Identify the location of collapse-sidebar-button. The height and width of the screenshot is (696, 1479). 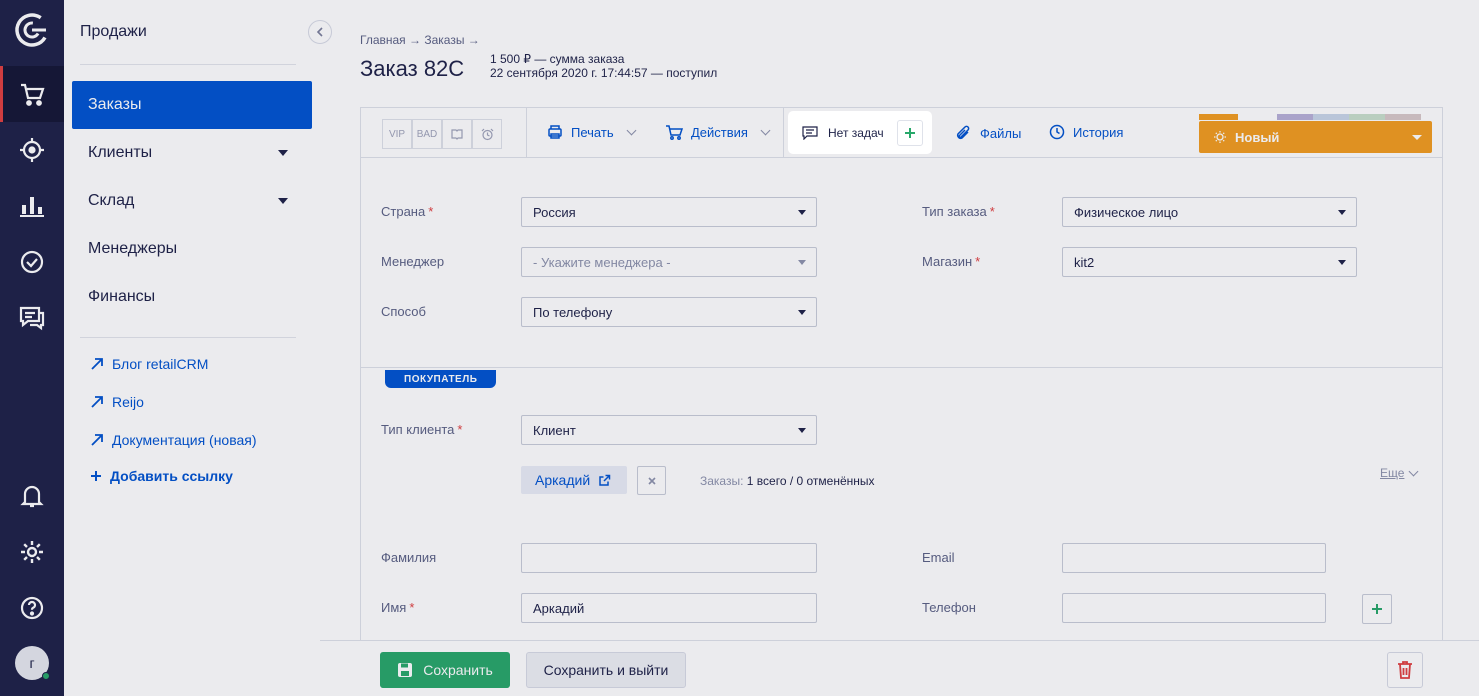
(320, 32).